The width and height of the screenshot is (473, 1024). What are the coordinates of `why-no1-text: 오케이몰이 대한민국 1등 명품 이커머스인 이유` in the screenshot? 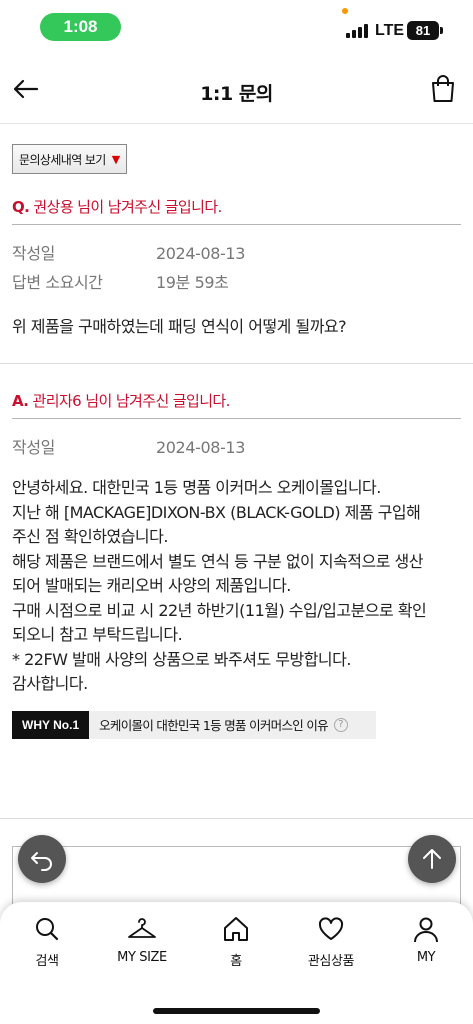 It's located at (214, 725).